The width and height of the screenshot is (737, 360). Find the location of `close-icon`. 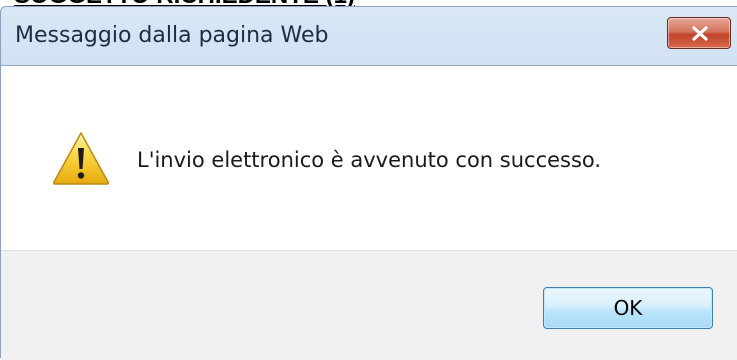

close-icon is located at coordinates (700, 33).